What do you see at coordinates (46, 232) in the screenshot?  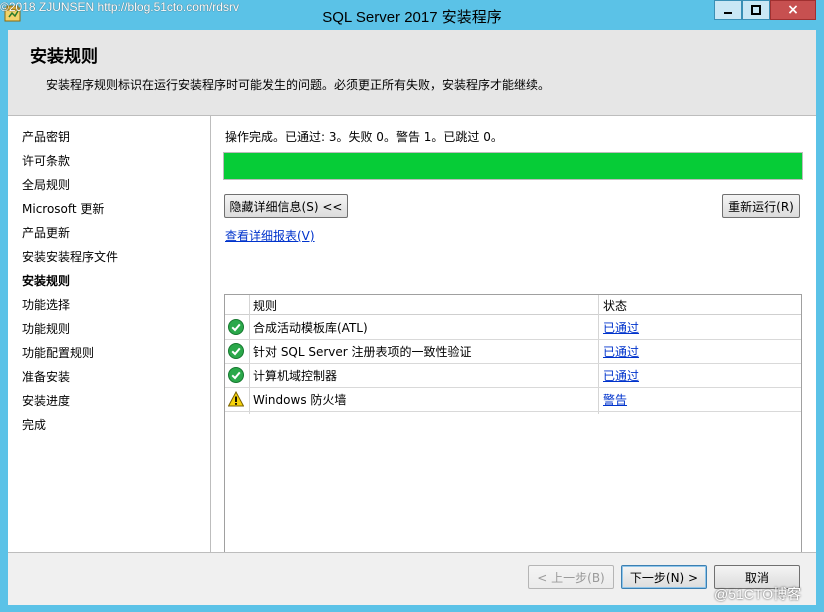 I see `nav-step-product-updates: 产品更新` at bounding box center [46, 232].